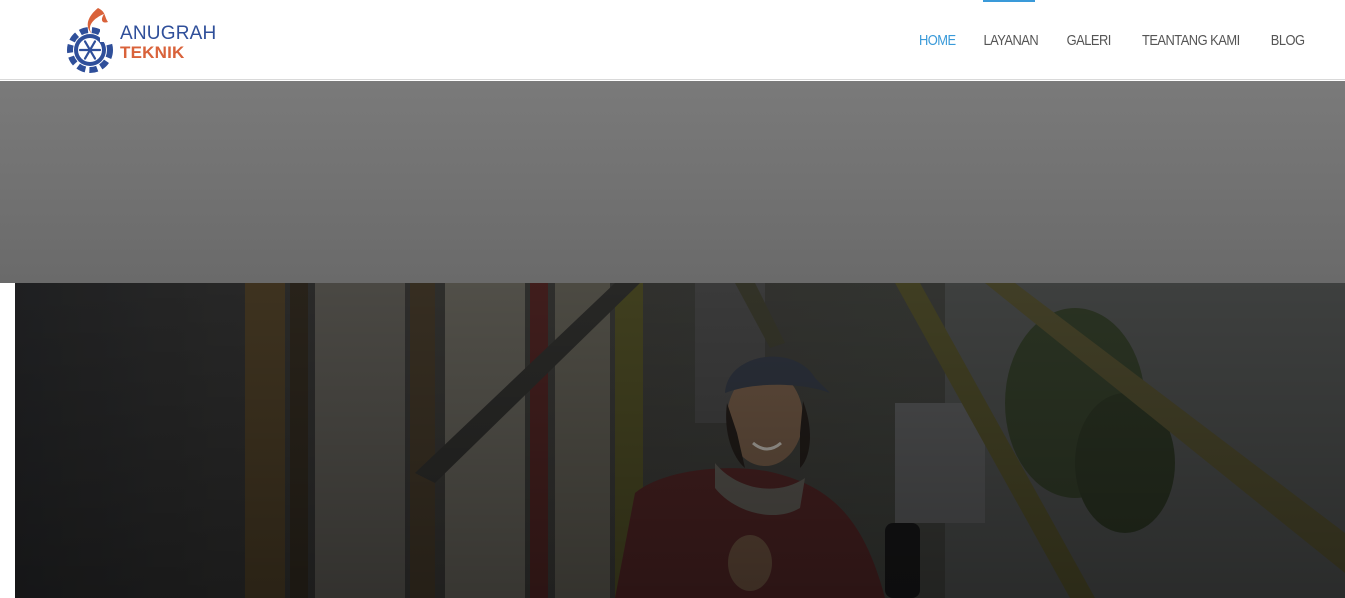 The image size is (1345, 598). Describe the element at coordinates (1287, 40) in the screenshot. I see `nav-item-blog: BLOG` at that location.